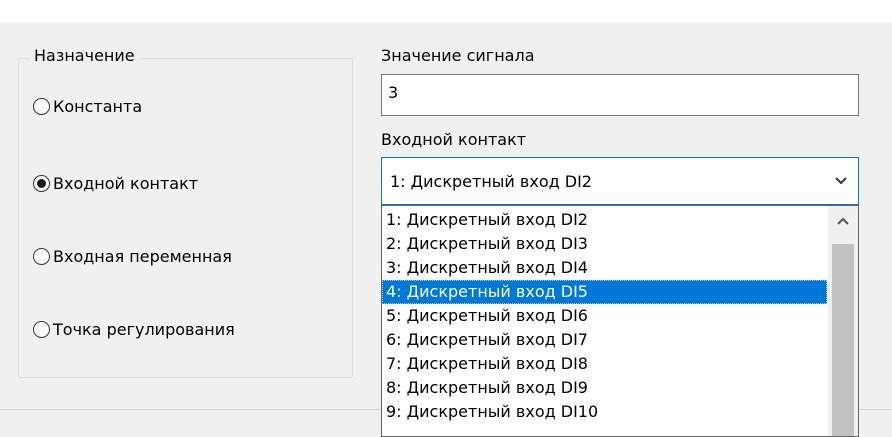 The image size is (892, 437). What do you see at coordinates (604, 292) in the screenshot?
I see `dropdown-option-highlighted: 4: Дискретный вход DI5` at bounding box center [604, 292].